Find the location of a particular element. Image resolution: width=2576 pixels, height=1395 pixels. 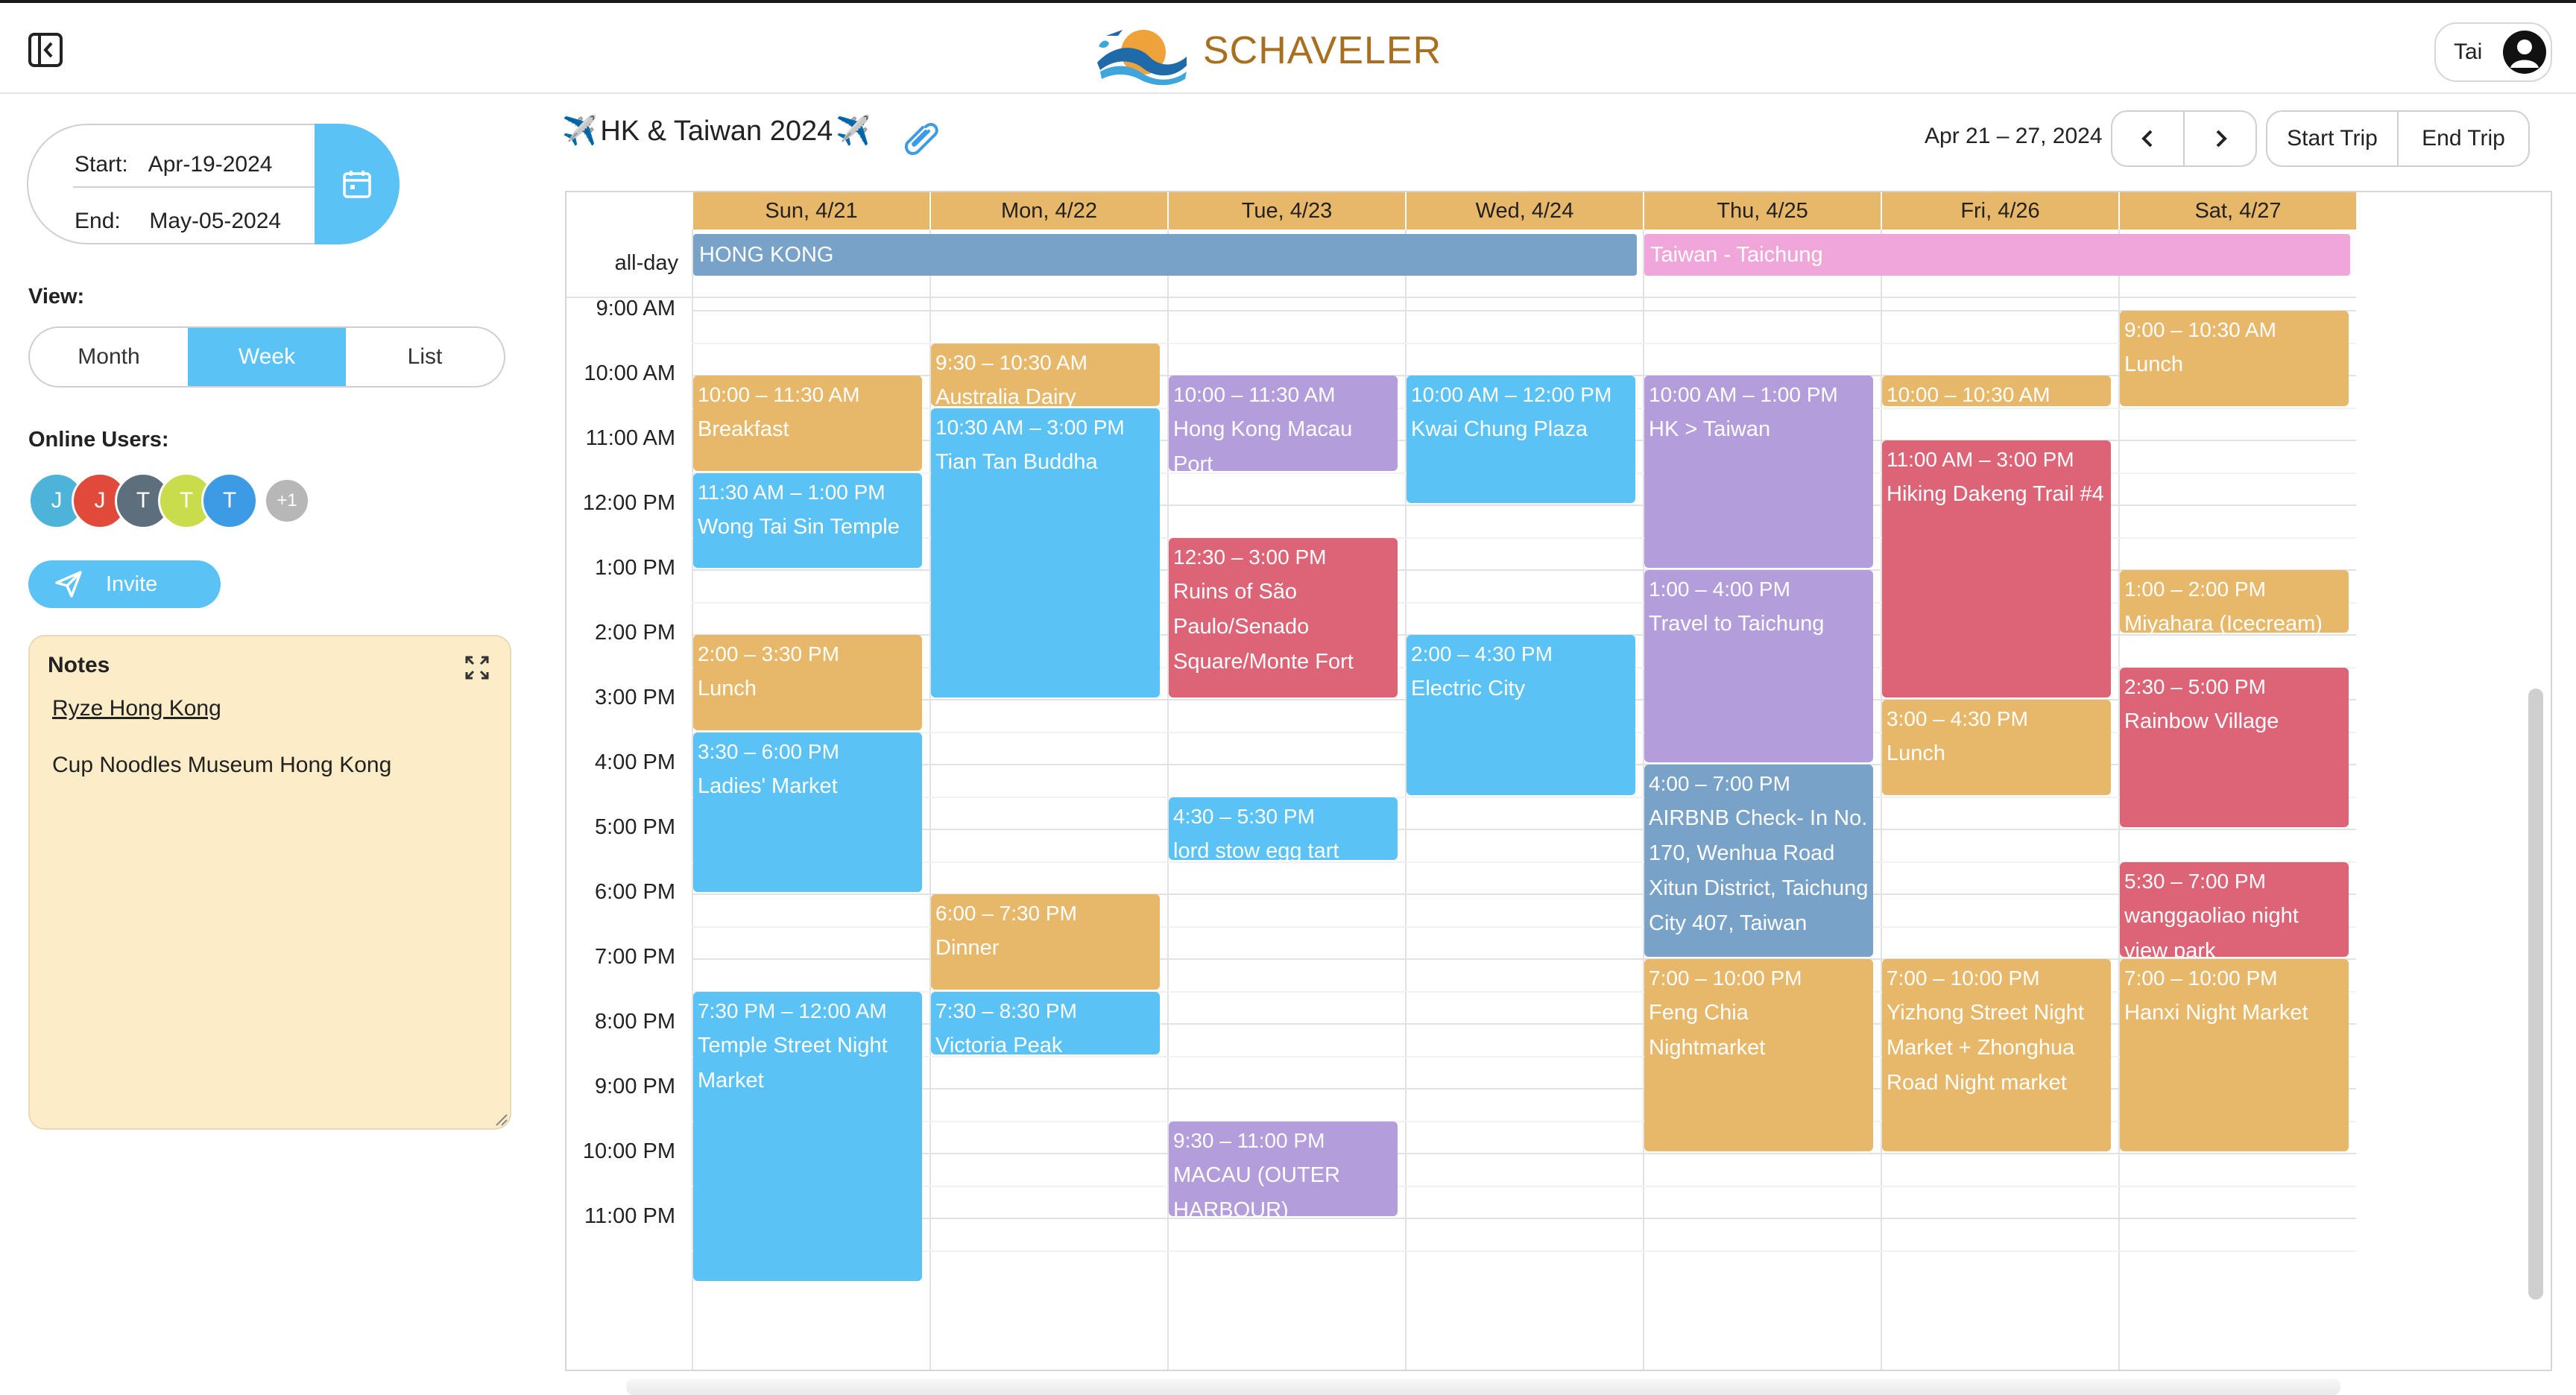

calendar-event: 10:30 AM – 3:00 PM Tian Tan Buddha is located at coordinates (1046, 553).